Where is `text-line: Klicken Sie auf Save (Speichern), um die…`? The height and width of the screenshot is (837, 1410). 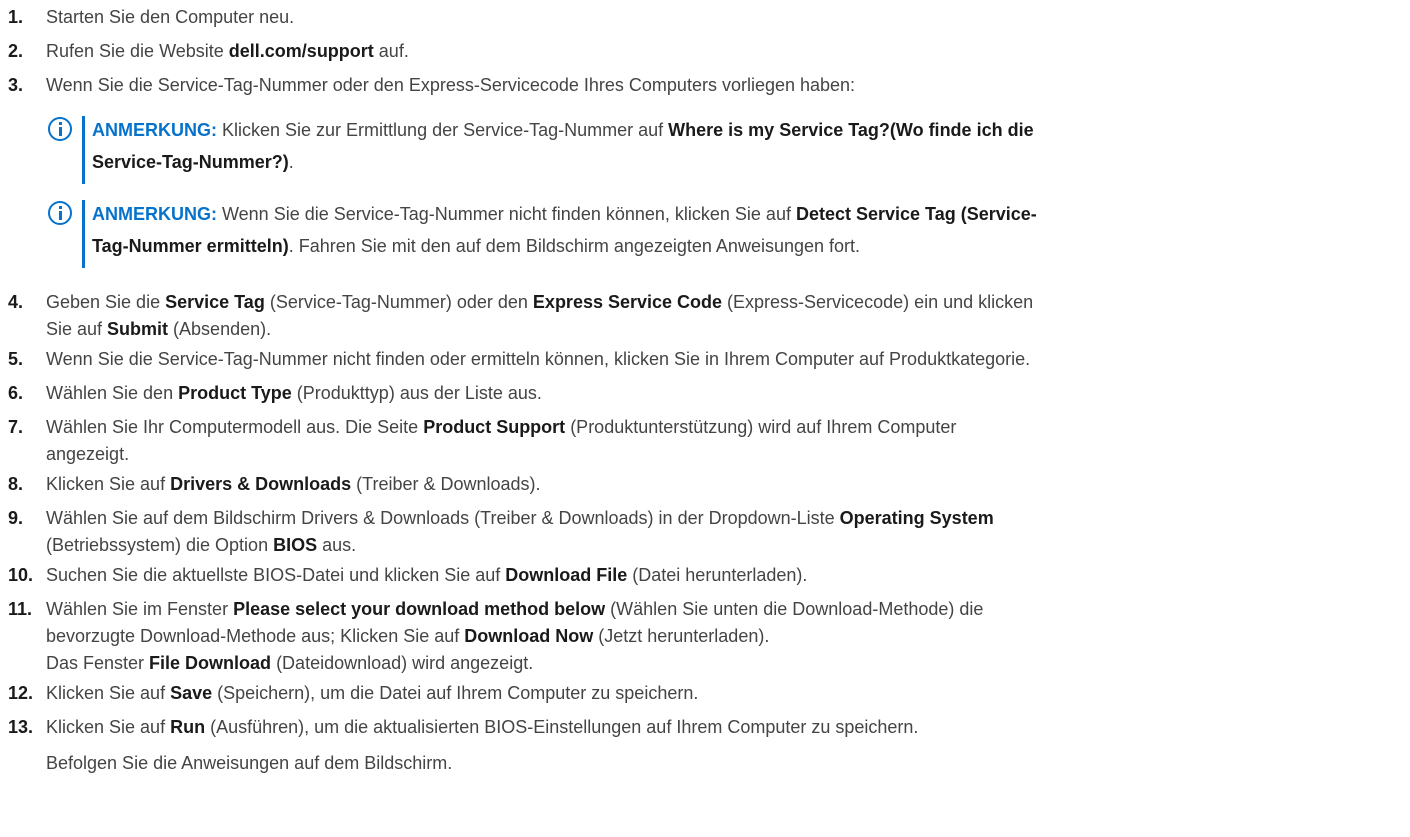 text-line: Klicken Sie auf Save (Speichern), um die… is located at coordinates (724, 693).